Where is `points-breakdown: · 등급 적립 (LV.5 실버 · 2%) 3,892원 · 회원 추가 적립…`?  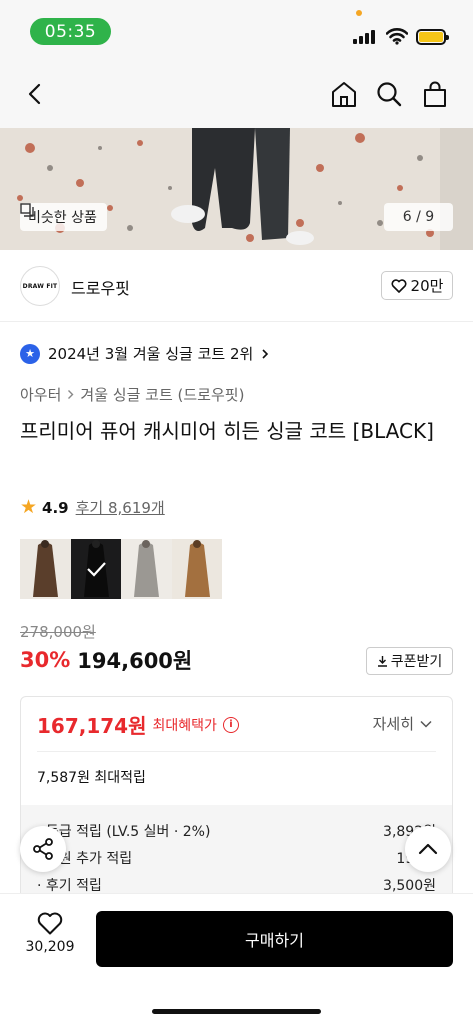
points-breakdown: · 등급 적립 (LV.5 실버 · 2%) 3,892원 · 회원 추가 적립… is located at coordinates (236, 855).